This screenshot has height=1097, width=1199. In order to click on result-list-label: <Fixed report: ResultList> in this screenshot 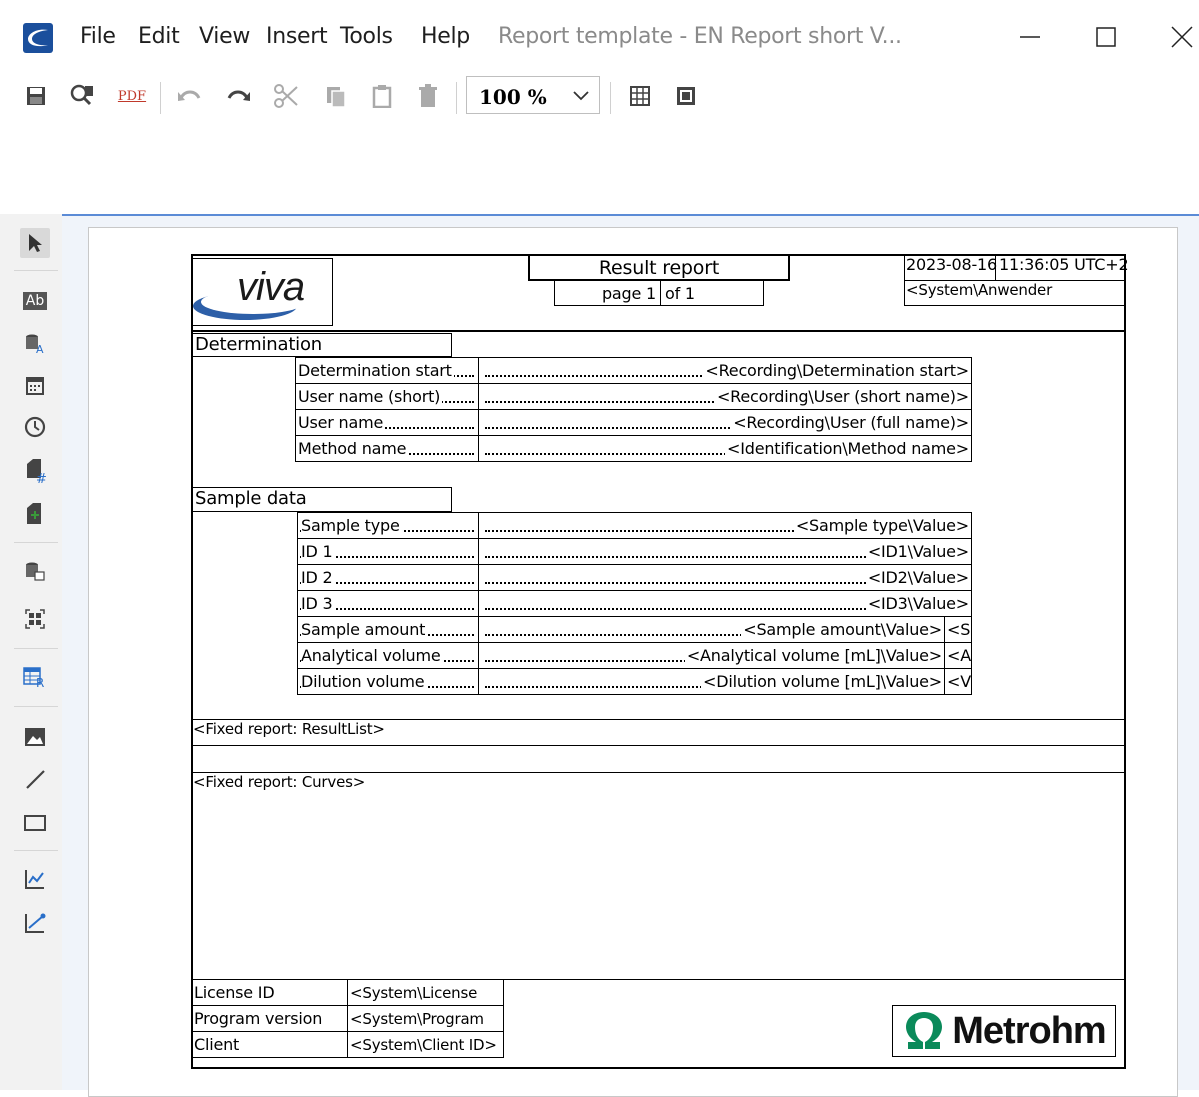, I will do `click(289, 729)`.